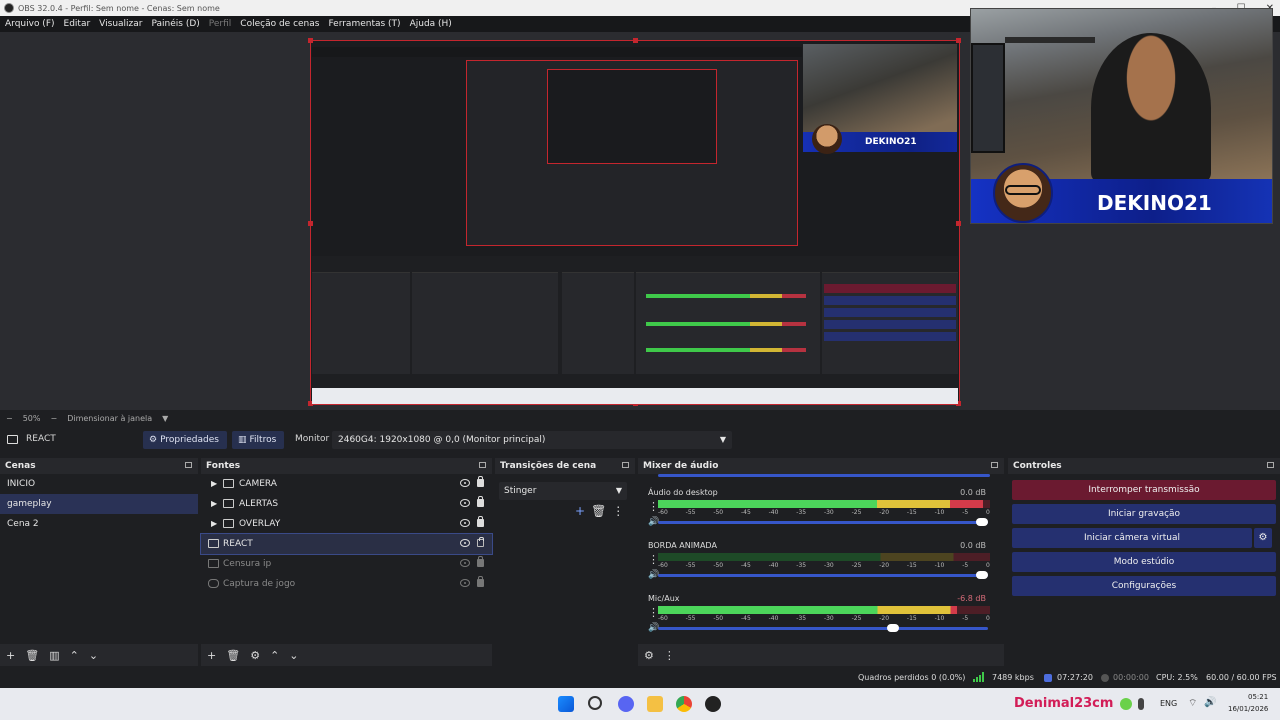 The height and width of the screenshot is (720, 1280). What do you see at coordinates (1132, 538) in the screenshot?
I see `start-virtual-camera-button: Iniciar câmera virtual` at bounding box center [1132, 538].